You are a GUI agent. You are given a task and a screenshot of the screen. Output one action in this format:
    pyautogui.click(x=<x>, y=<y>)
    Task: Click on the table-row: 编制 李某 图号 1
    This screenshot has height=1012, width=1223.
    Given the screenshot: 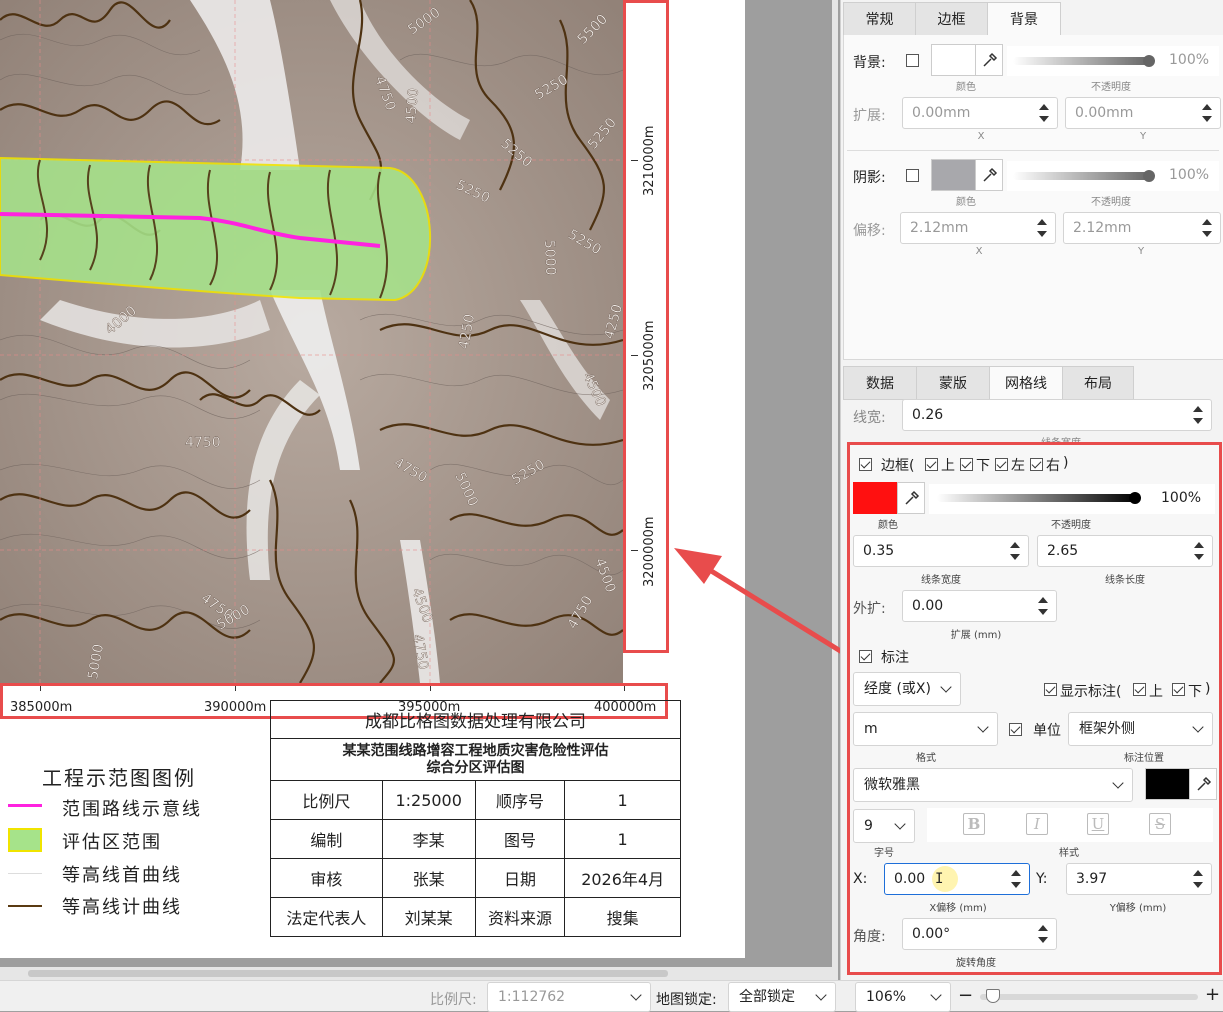 What is the action you would take?
    pyautogui.click(x=475, y=839)
    